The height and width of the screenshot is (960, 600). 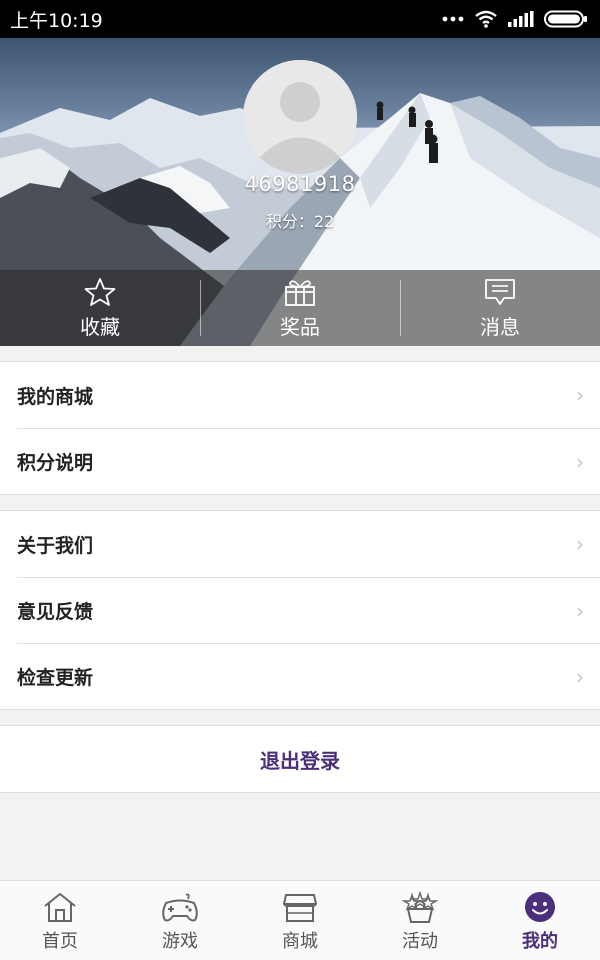 I want to click on message-icon, so click(x=500, y=291).